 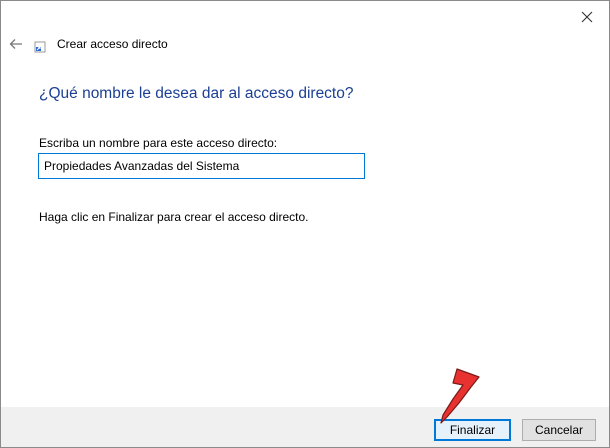 What do you see at coordinates (201, 166) in the screenshot?
I see `shortcut-name-input` at bounding box center [201, 166].